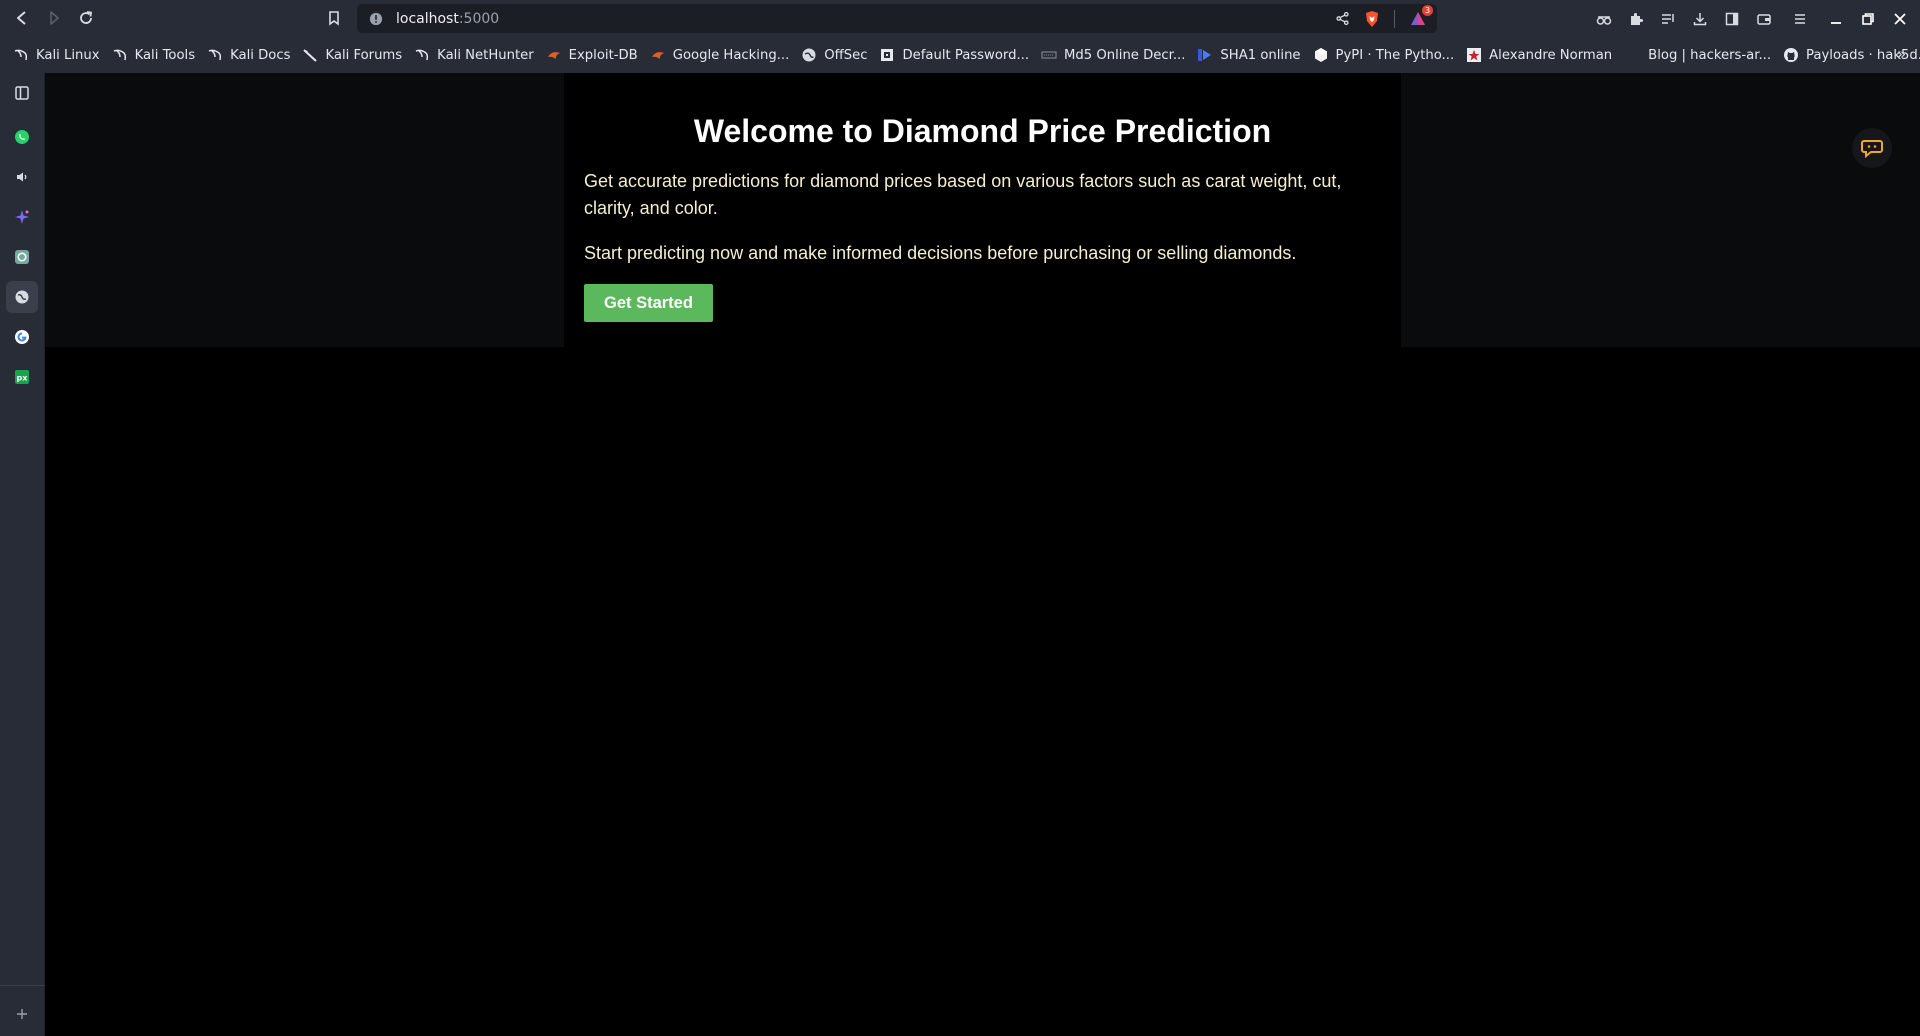 The height and width of the screenshot is (1036, 1920). What do you see at coordinates (1427, 10) in the screenshot?
I see `notification-badge: 3` at bounding box center [1427, 10].